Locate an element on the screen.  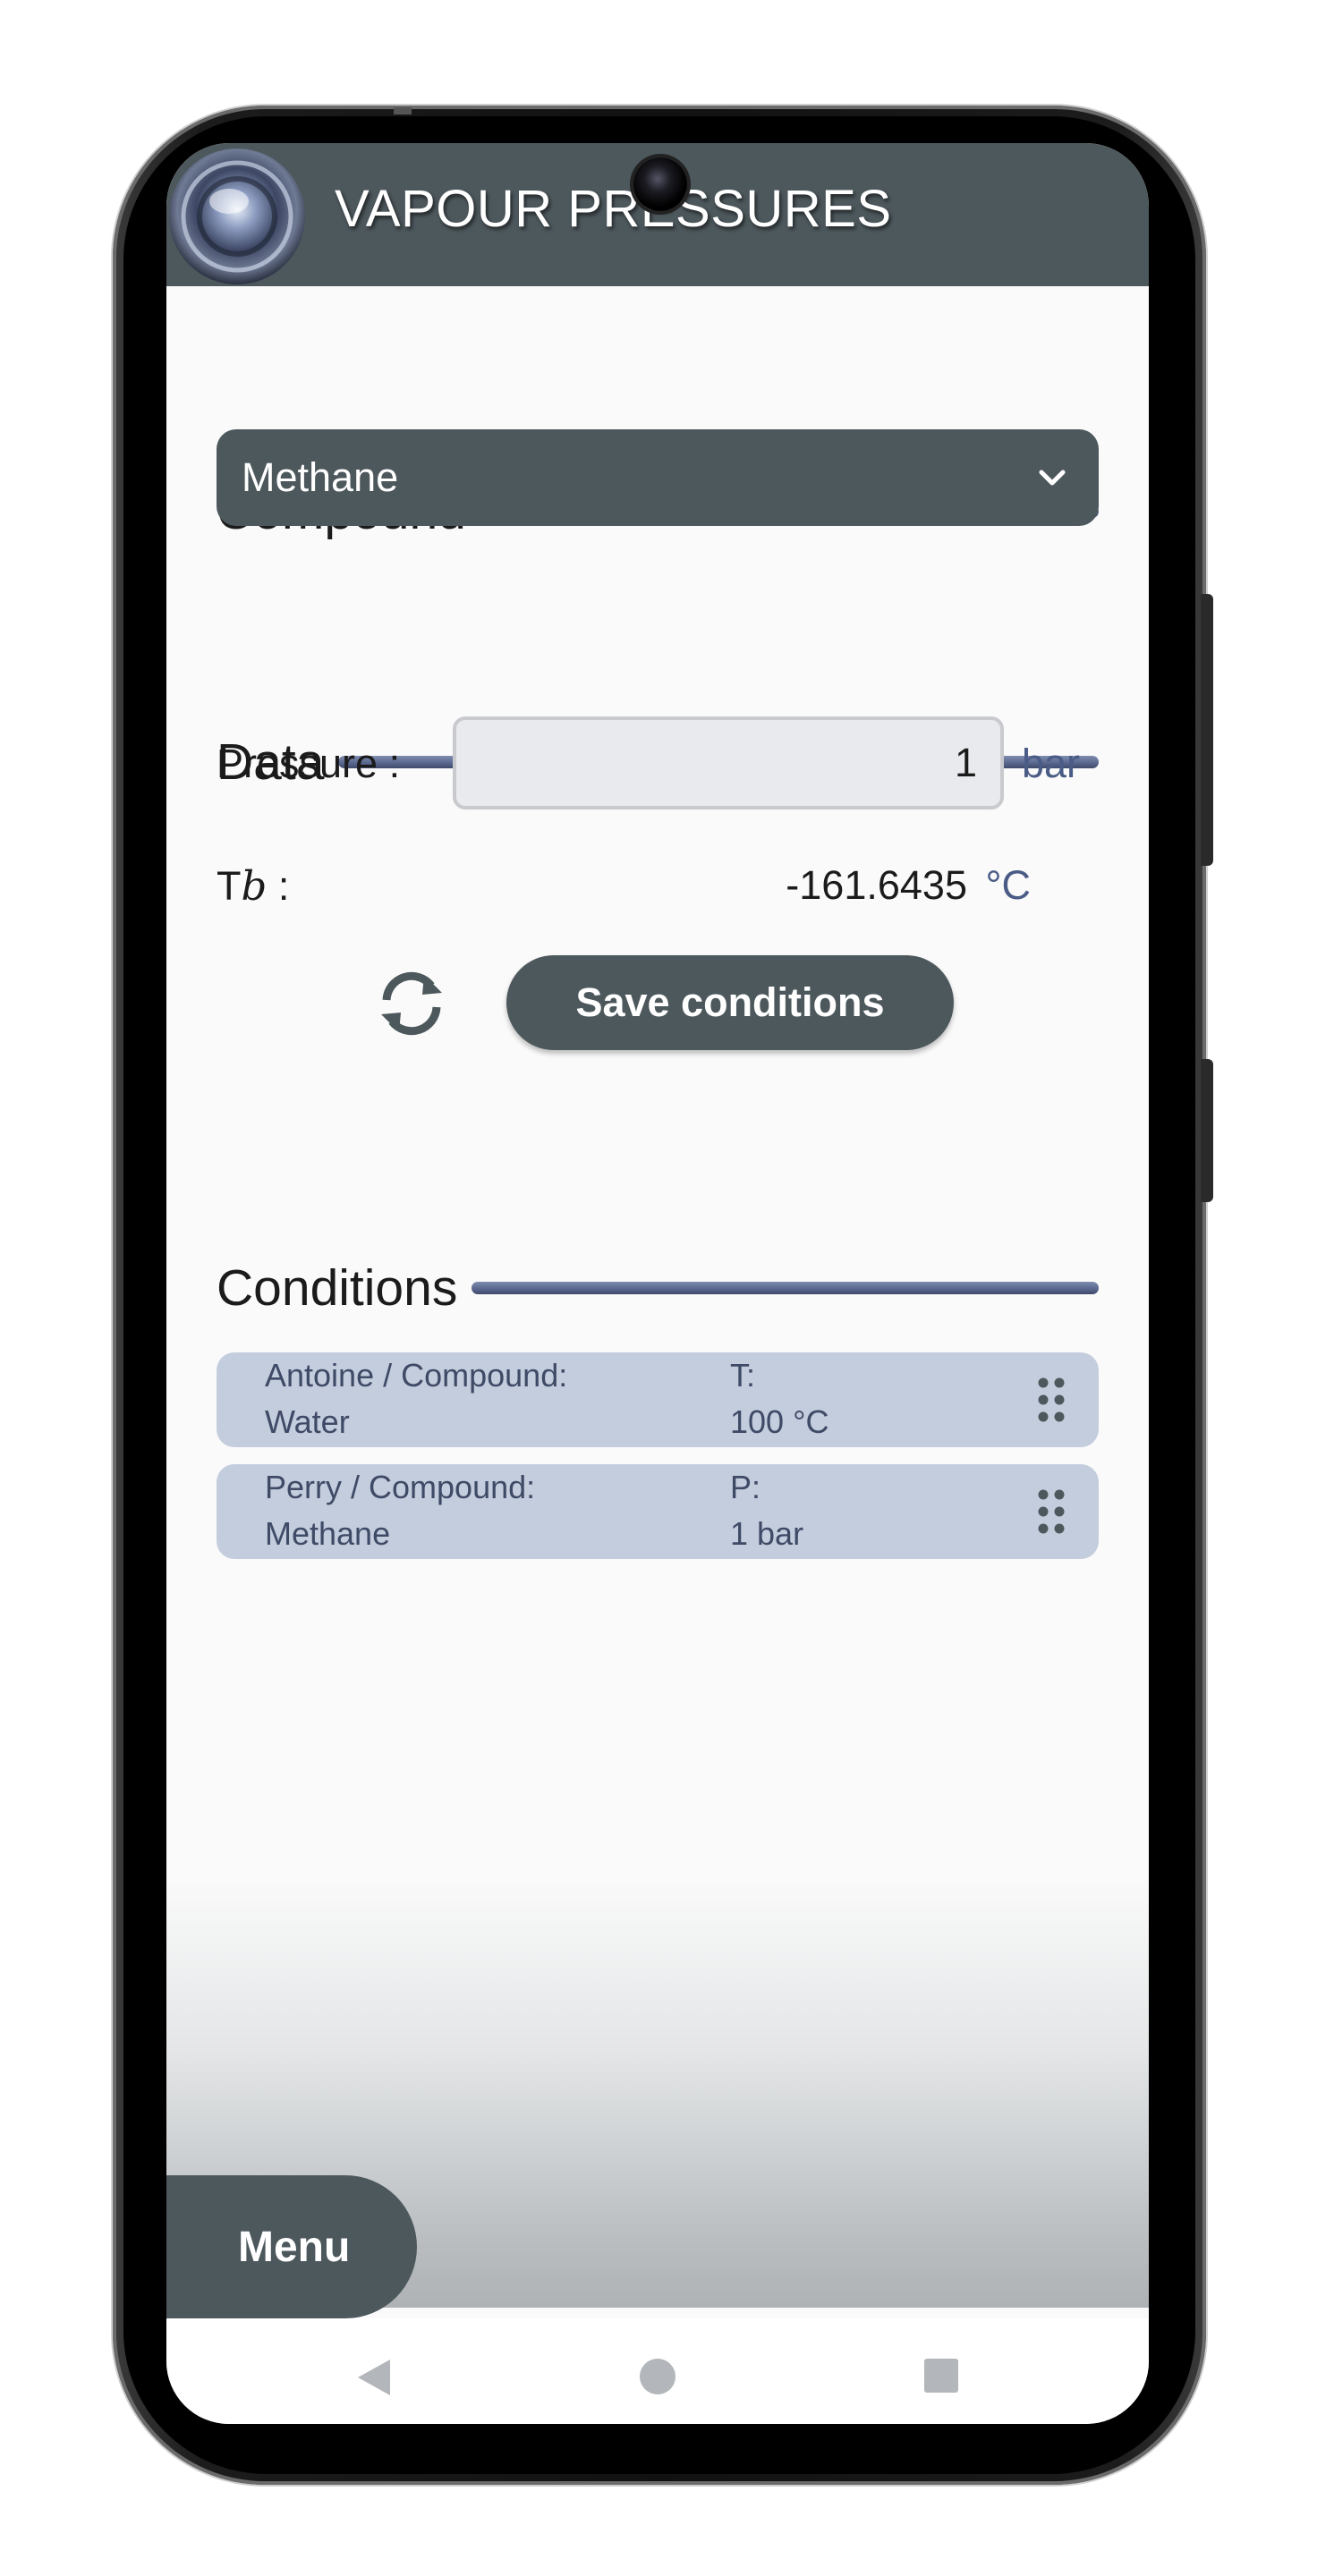
section-divider is located at coordinates (785, 1288).